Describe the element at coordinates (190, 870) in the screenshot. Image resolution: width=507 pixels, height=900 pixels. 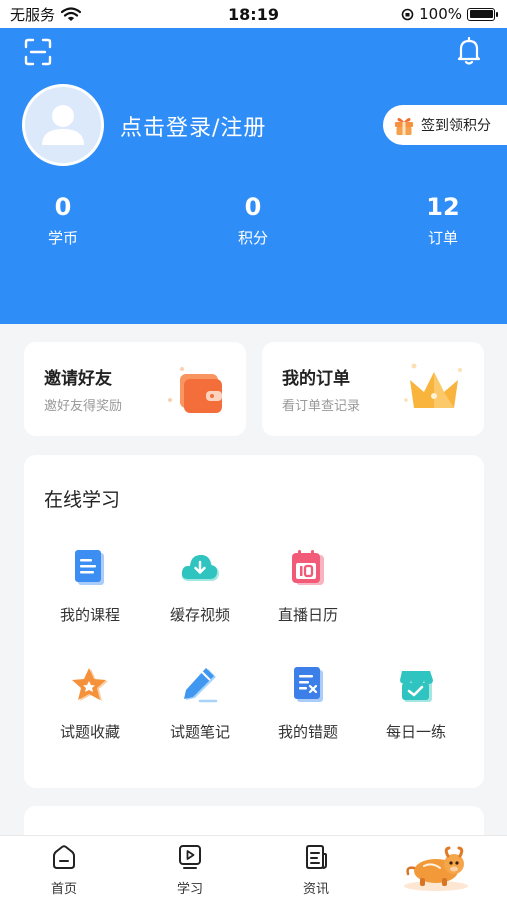
I see `tab-learning: 学习` at that location.